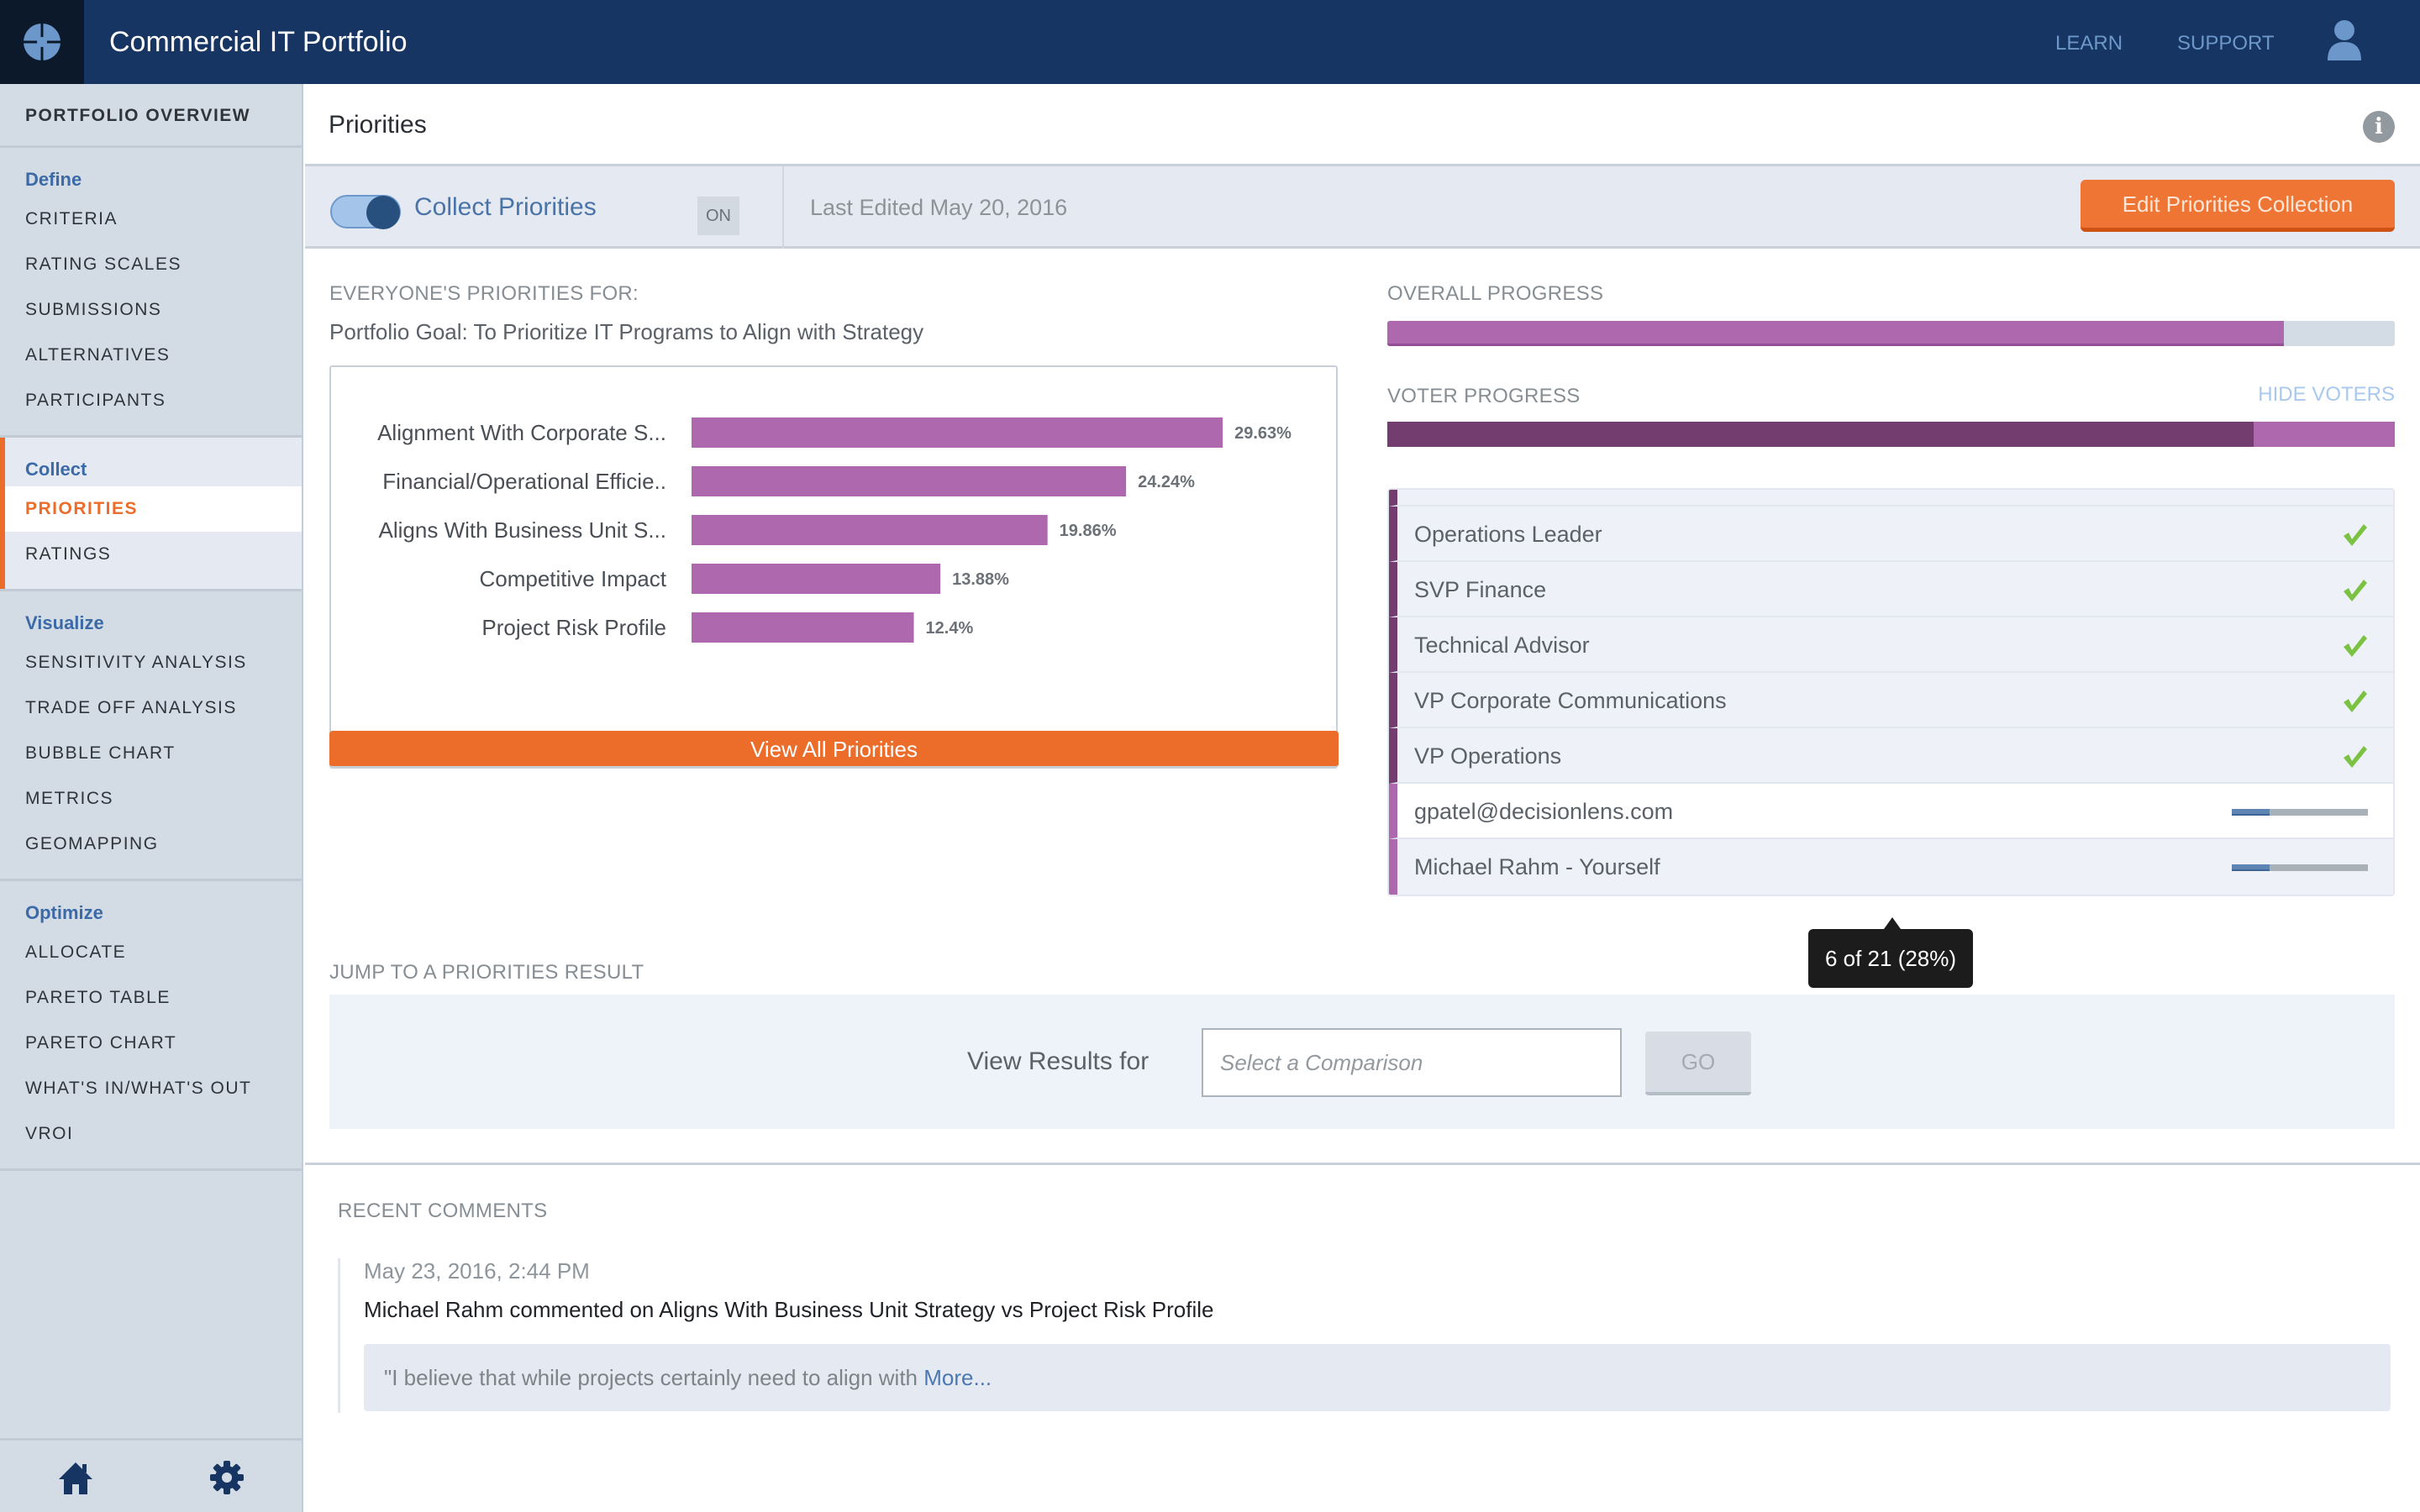 This screenshot has width=2420, height=1512. Describe the element at coordinates (939, 207) in the screenshot. I see `last-edited-text: Last Edited May 20, 2016` at that location.